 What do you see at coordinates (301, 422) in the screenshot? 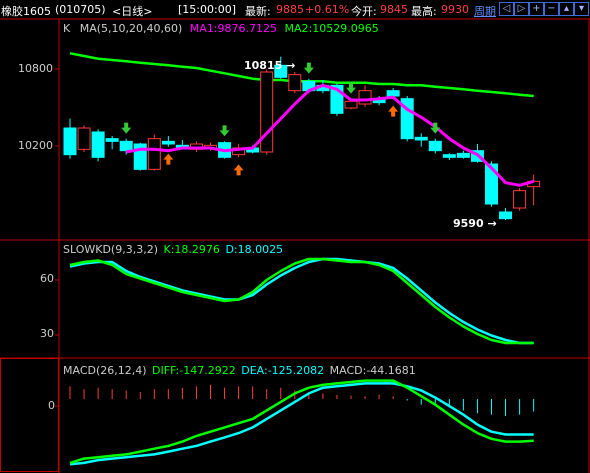
I see `macd-diff-line` at bounding box center [301, 422].